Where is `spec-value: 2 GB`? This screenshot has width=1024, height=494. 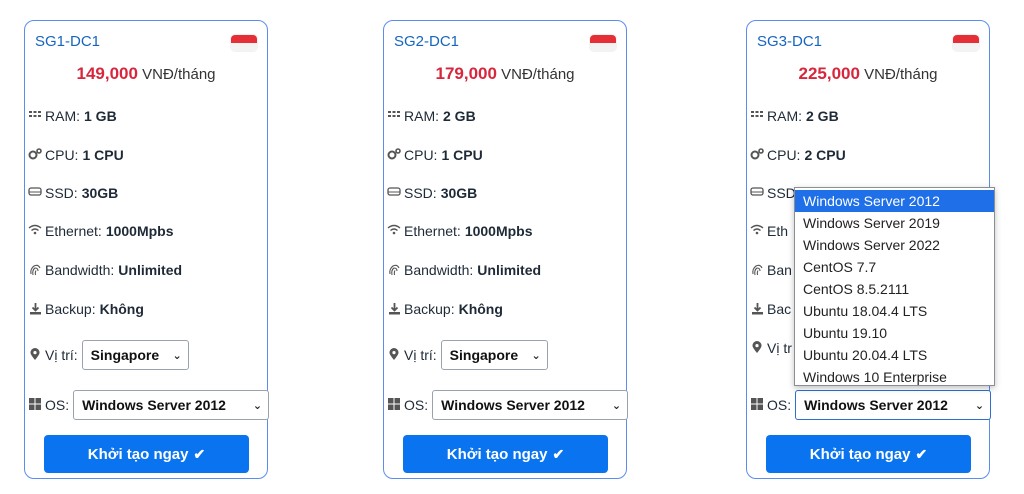 spec-value: 2 GB is located at coordinates (459, 116).